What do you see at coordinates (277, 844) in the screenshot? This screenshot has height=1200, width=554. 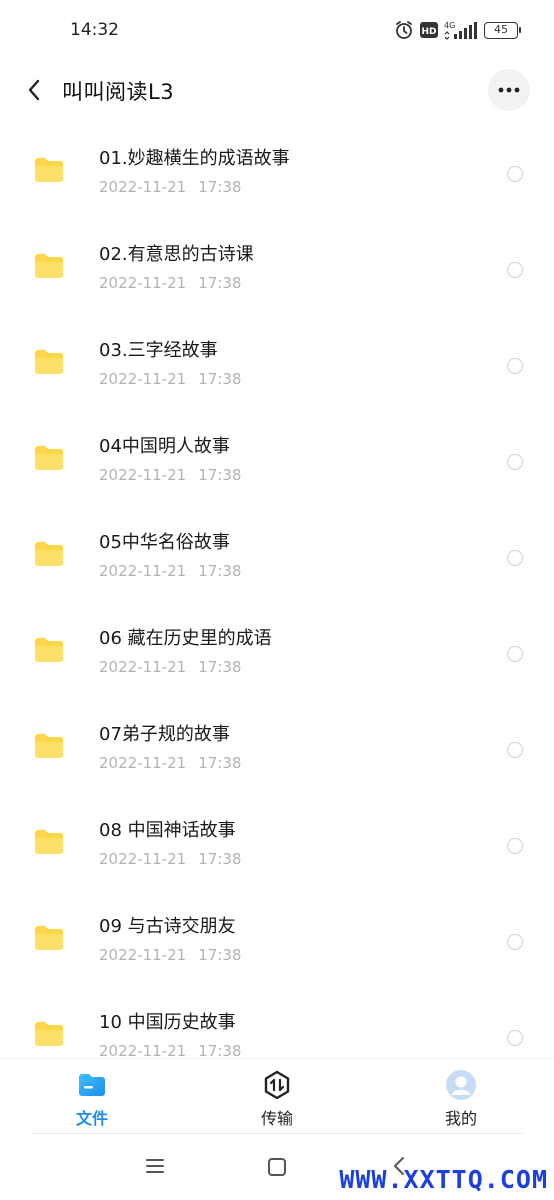 I see `list-item: 08 中国神话故事 2022-11-21 17:38` at bounding box center [277, 844].